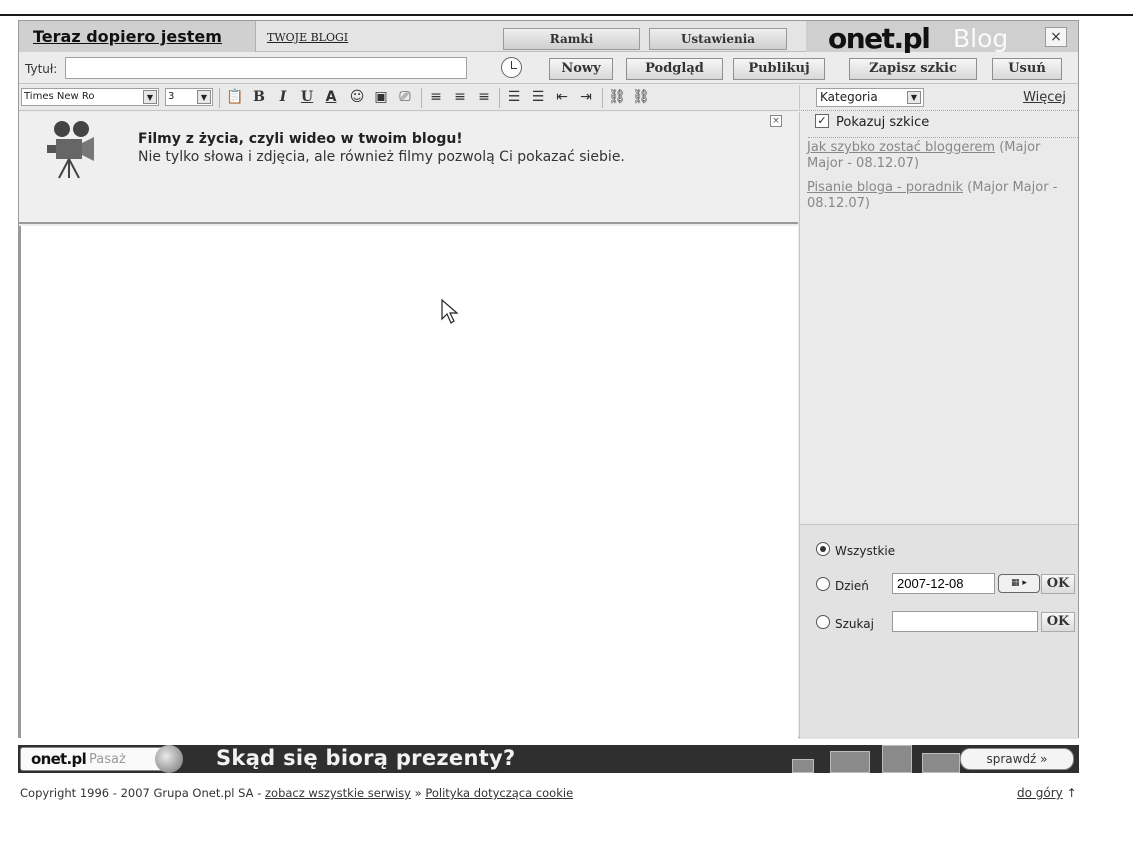 Image resolution: width=1133 pixels, height=856 pixels. What do you see at coordinates (538, 97) in the screenshot?
I see `unordered-list-icon: ☰` at bounding box center [538, 97].